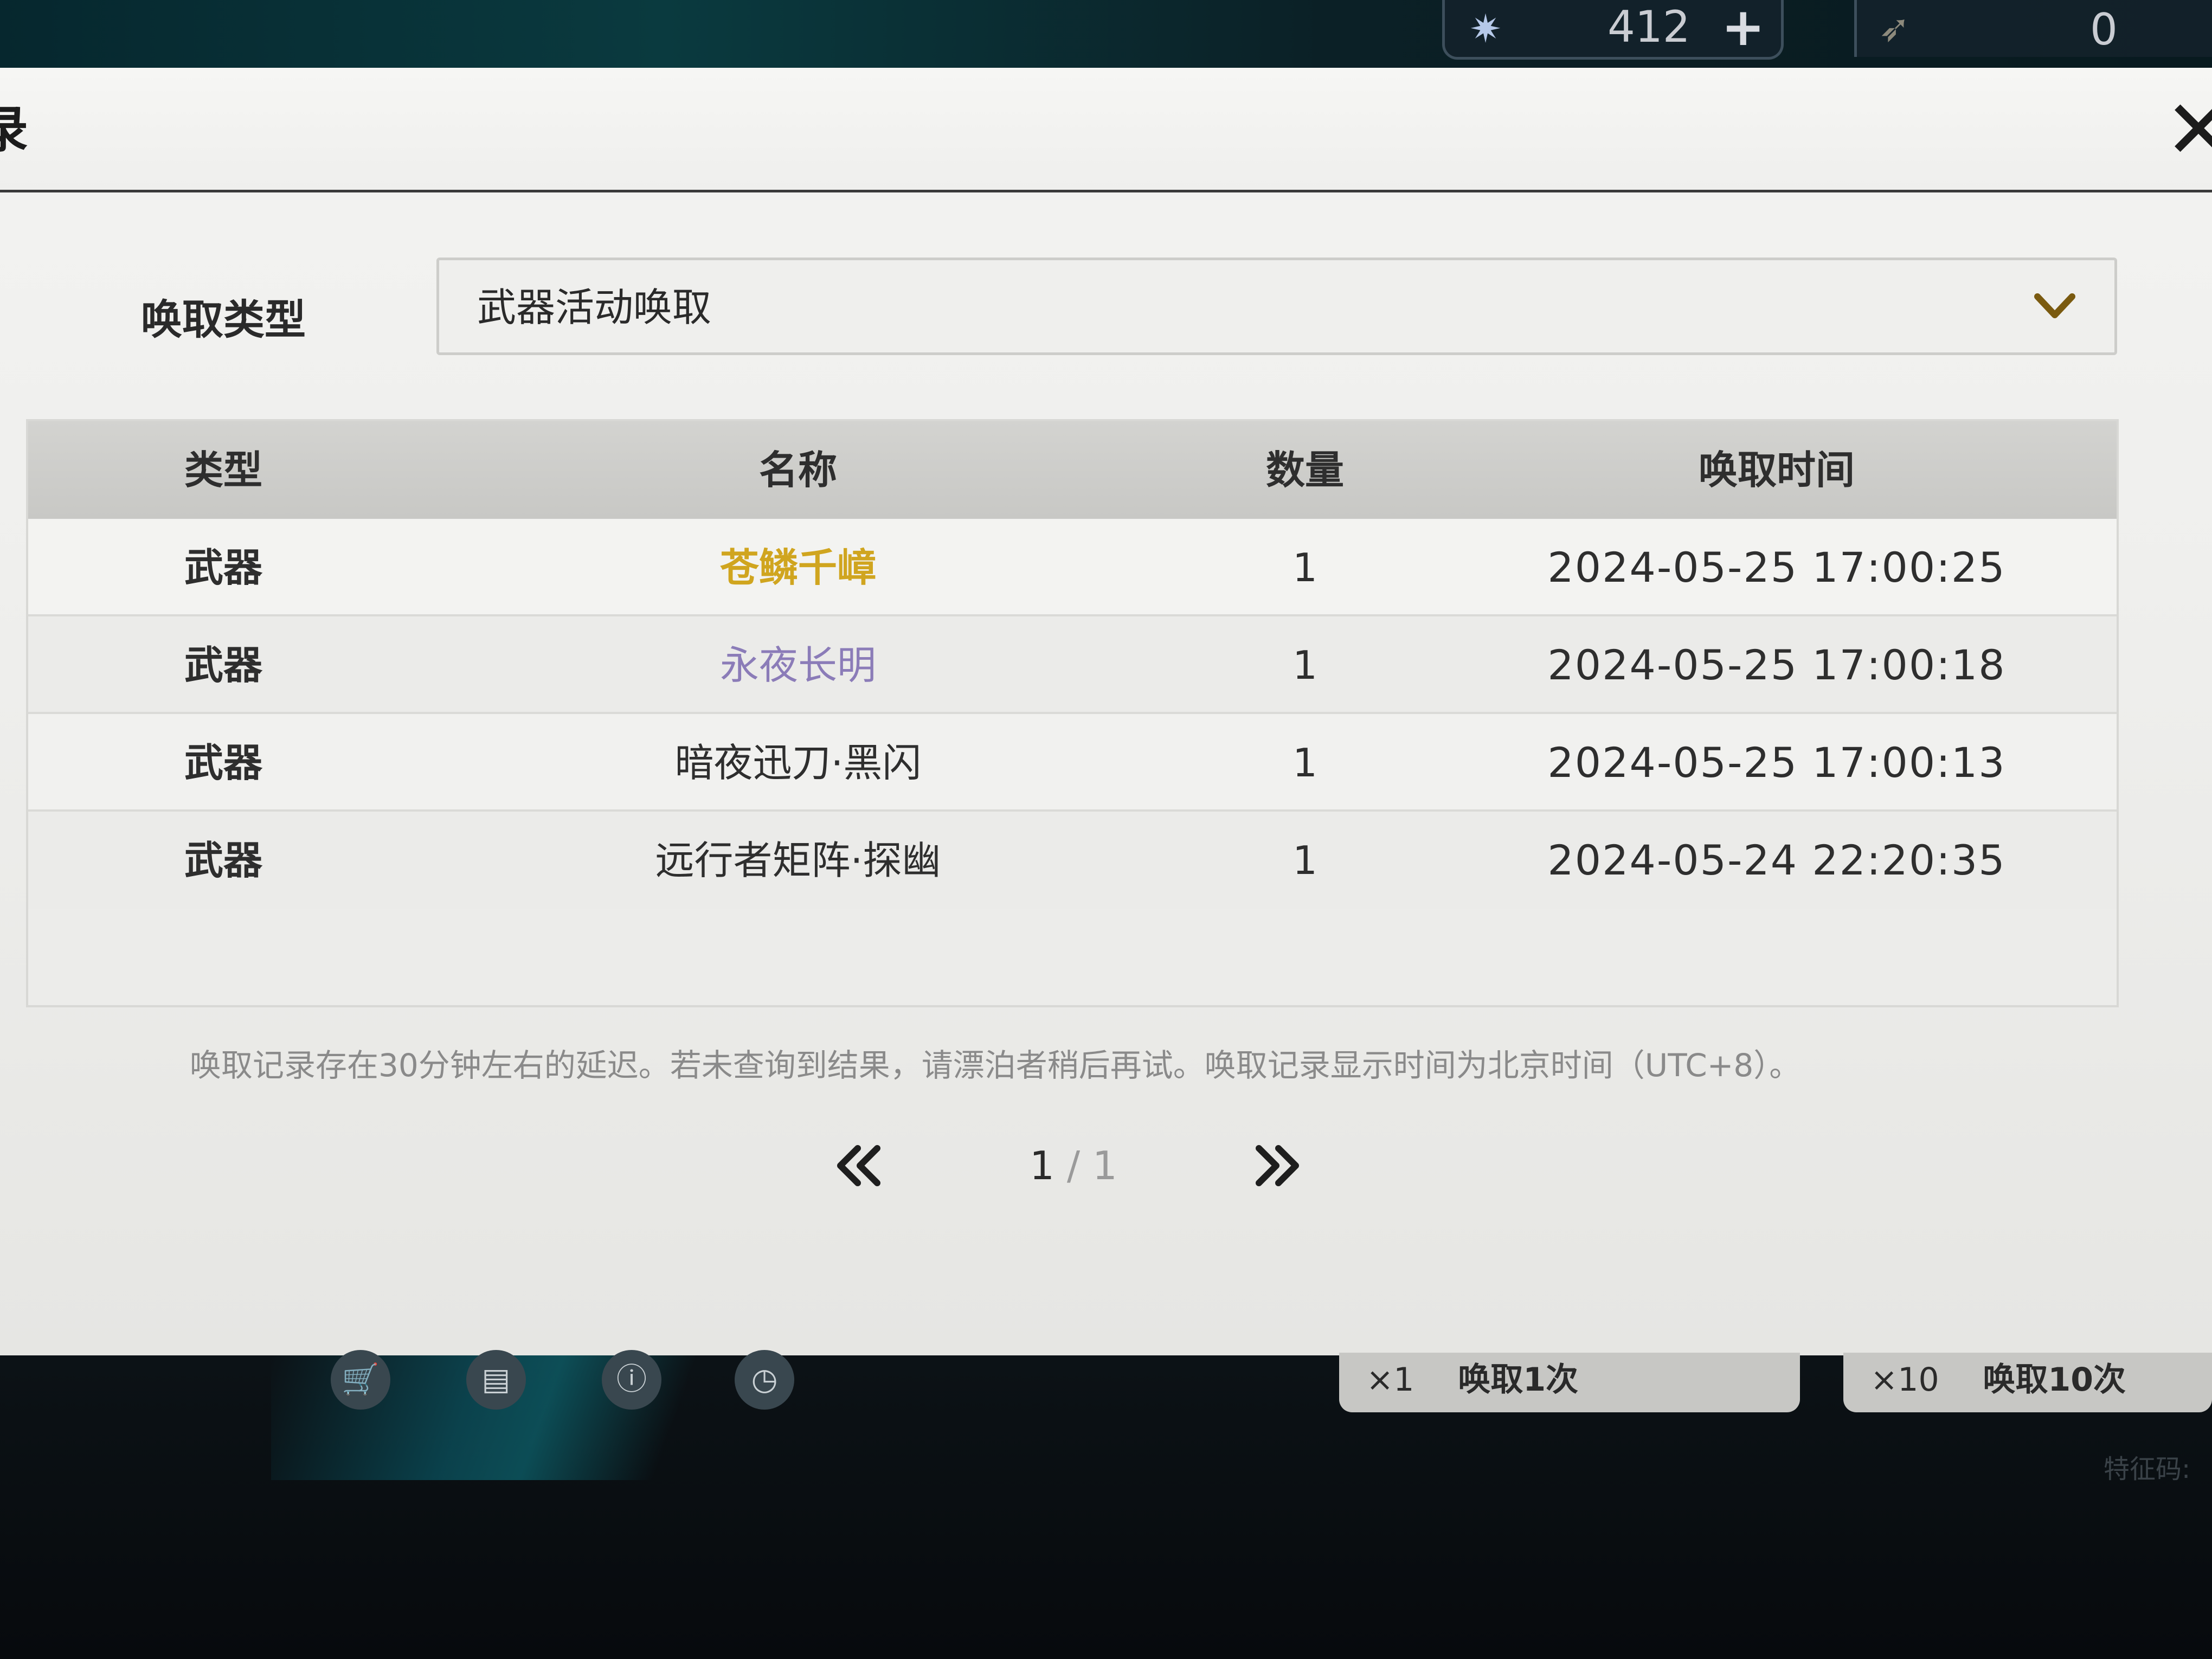  I want to click on pull-ten-button: ×10 唤取10次, so click(2027, 1382).